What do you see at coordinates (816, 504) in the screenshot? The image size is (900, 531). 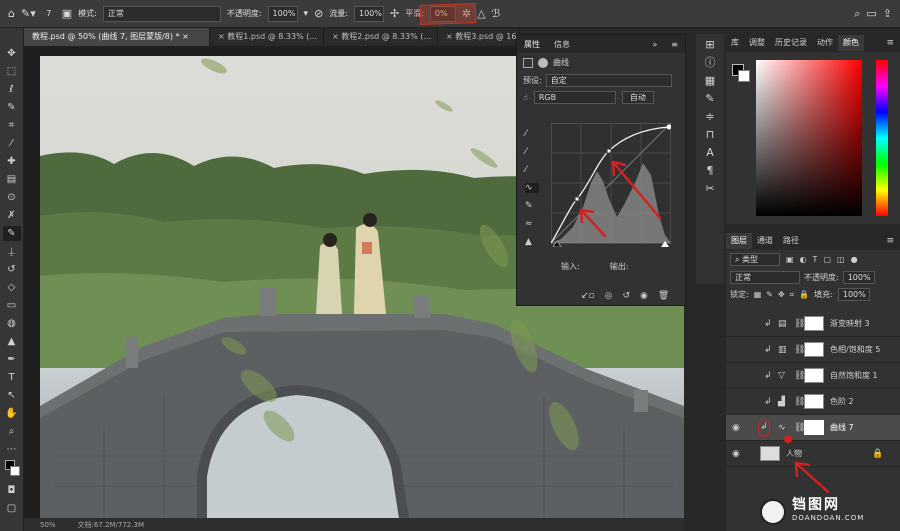 I see `watermark-brand: 铛图网` at bounding box center [816, 504].